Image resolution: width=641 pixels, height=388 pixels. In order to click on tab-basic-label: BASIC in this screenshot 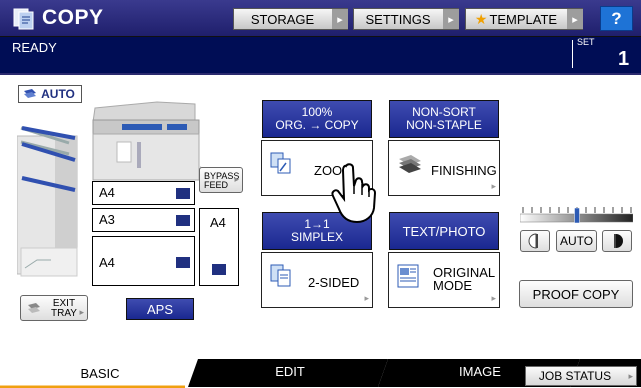, I will do `click(100, 373)`.